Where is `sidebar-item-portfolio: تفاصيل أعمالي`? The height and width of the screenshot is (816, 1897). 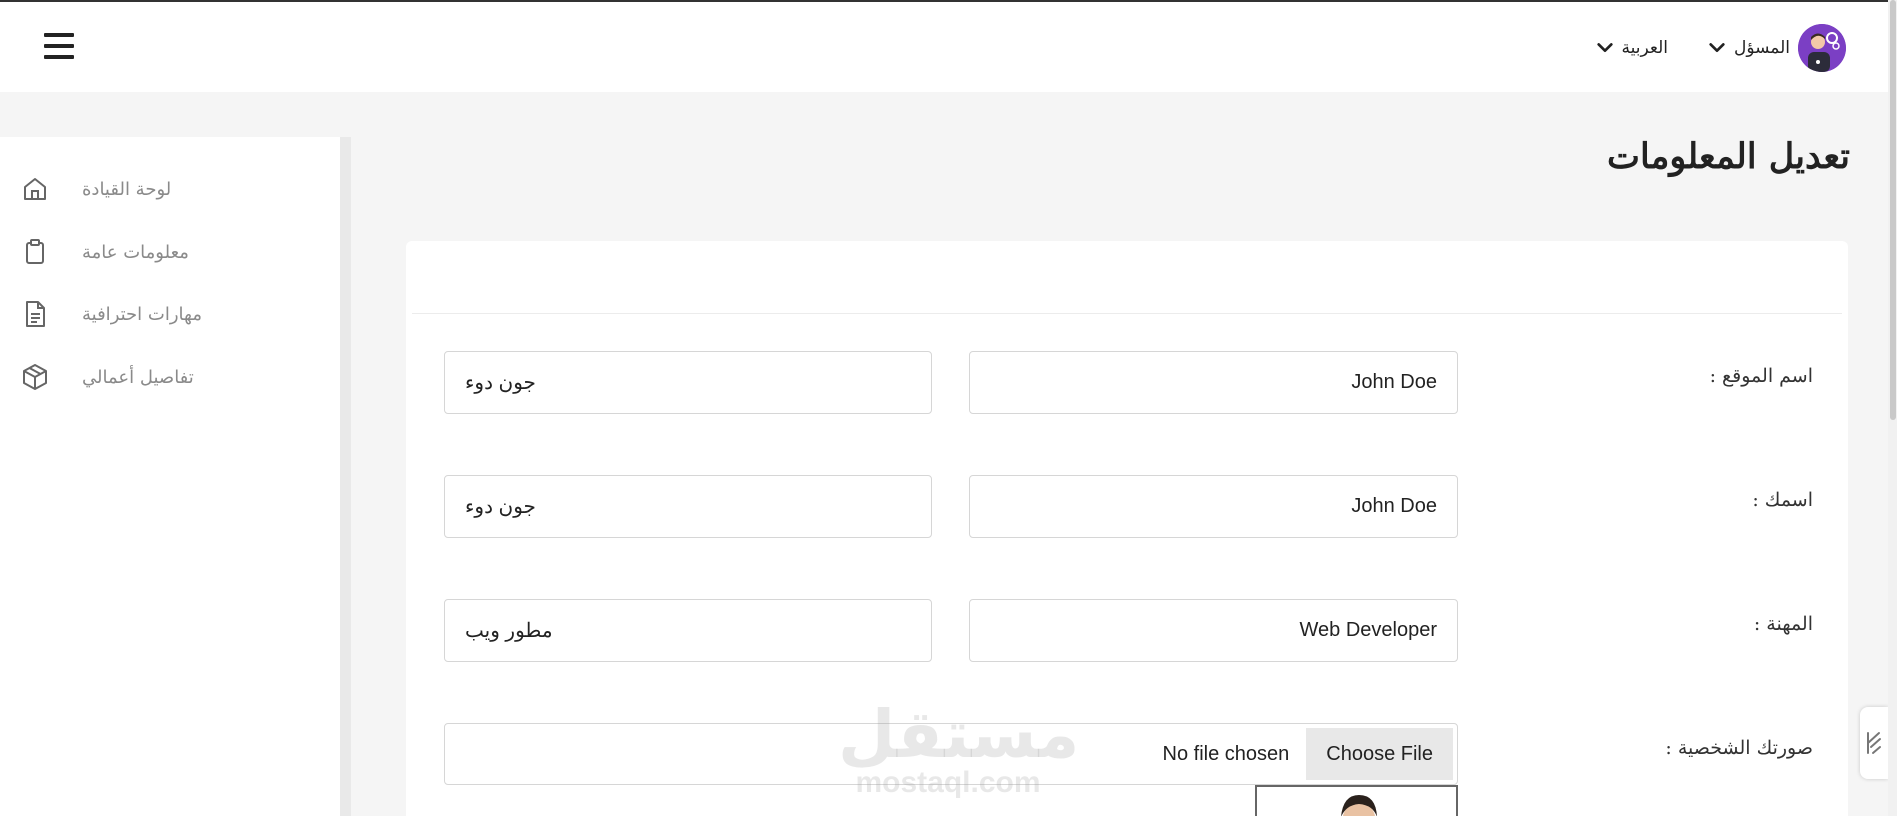
sidebar-item-portfolio: تفاصيل أعمالي is located at coordinates (170, 377).